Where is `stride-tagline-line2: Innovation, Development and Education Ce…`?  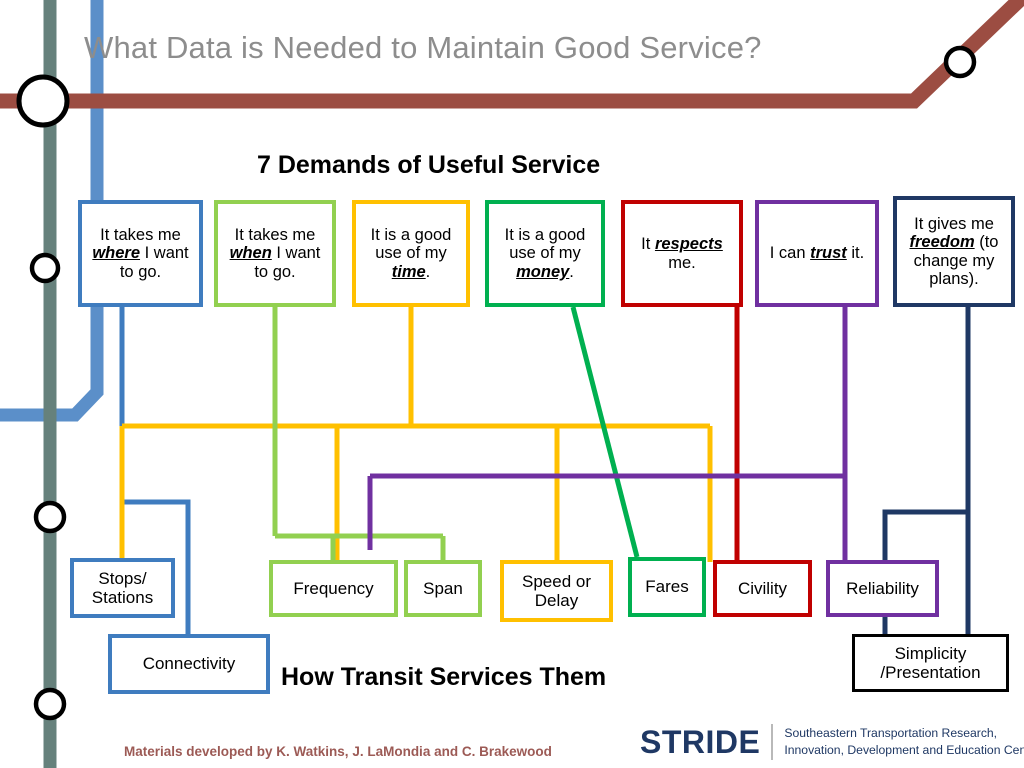 stride-tagline-line2: Innovation, Development and Education Ce… is located at coordinates (904, 750).